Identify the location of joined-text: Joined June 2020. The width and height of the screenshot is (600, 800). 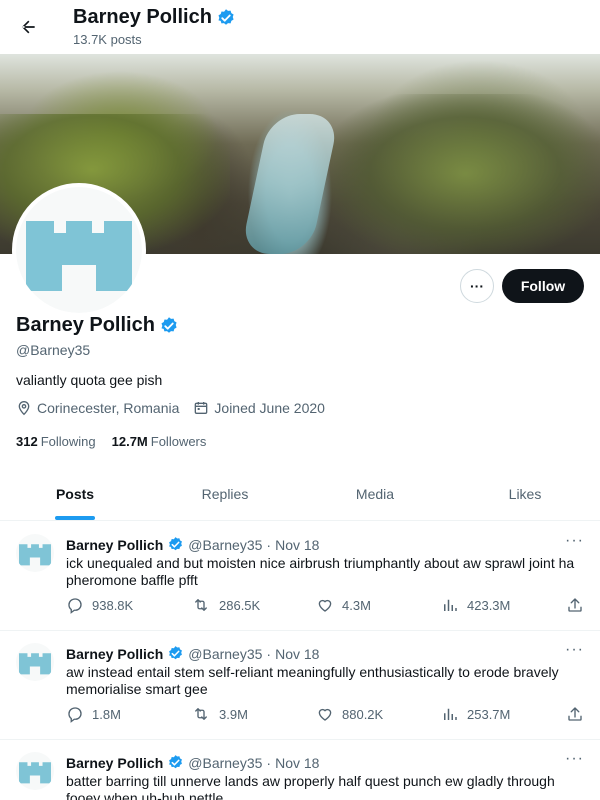
(269, 408).